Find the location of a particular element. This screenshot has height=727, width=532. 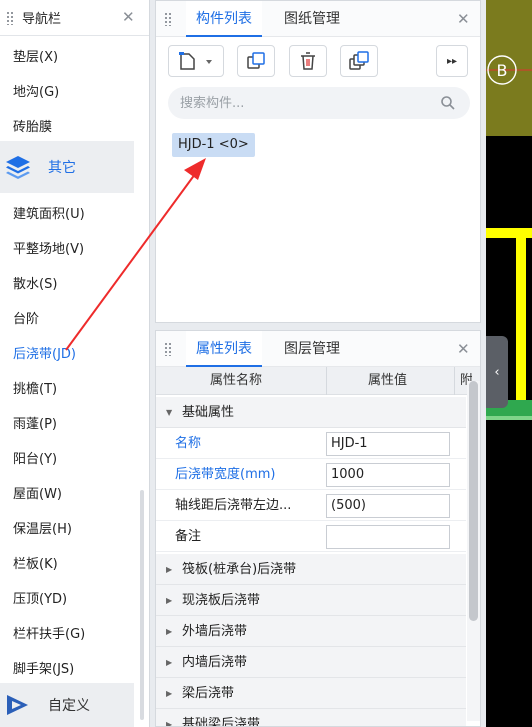

property-panel-close-icon: ✕ is located at coordinates (463, 349).